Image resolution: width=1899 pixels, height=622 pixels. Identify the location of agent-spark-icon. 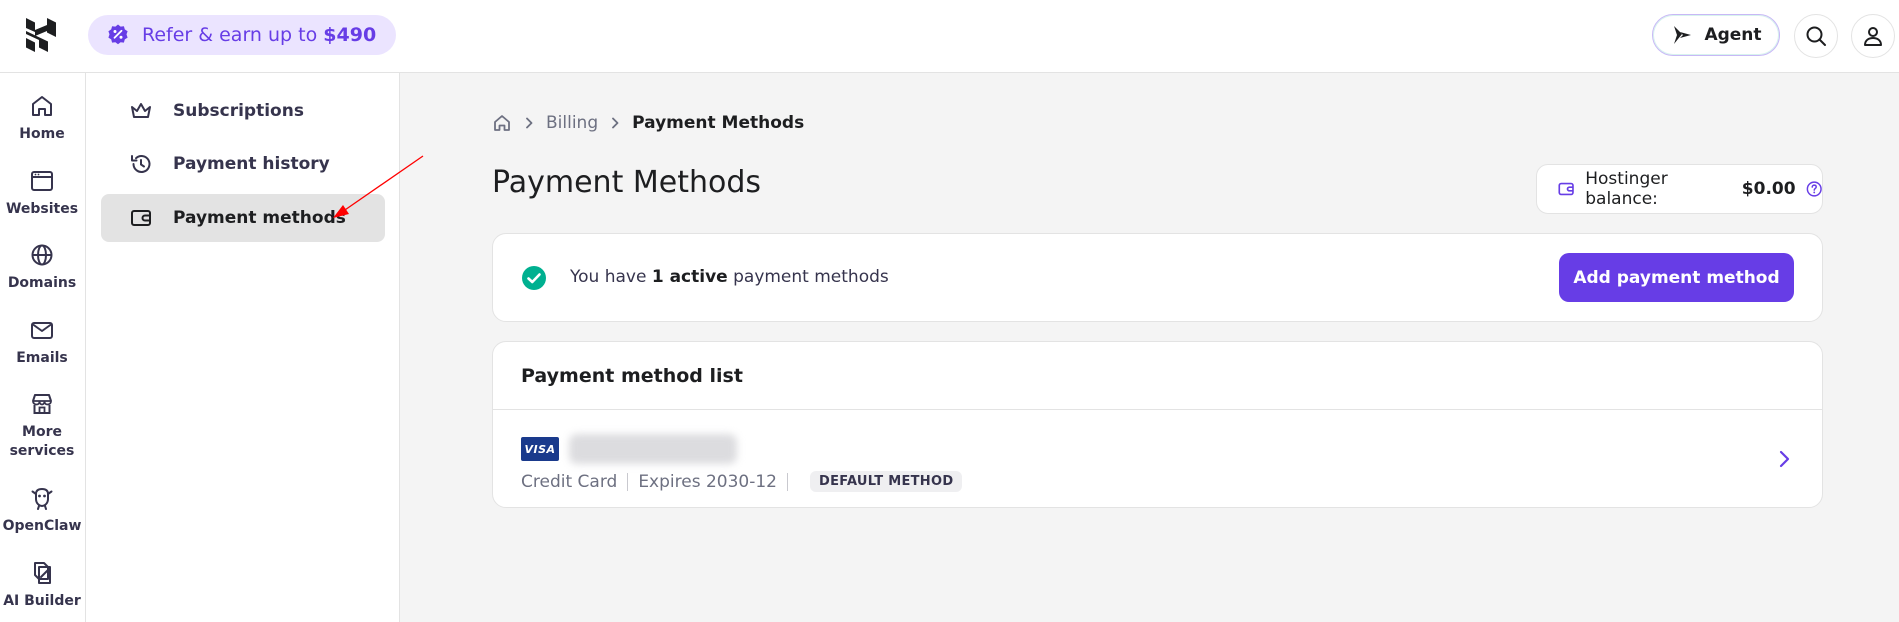
(1683, 35).